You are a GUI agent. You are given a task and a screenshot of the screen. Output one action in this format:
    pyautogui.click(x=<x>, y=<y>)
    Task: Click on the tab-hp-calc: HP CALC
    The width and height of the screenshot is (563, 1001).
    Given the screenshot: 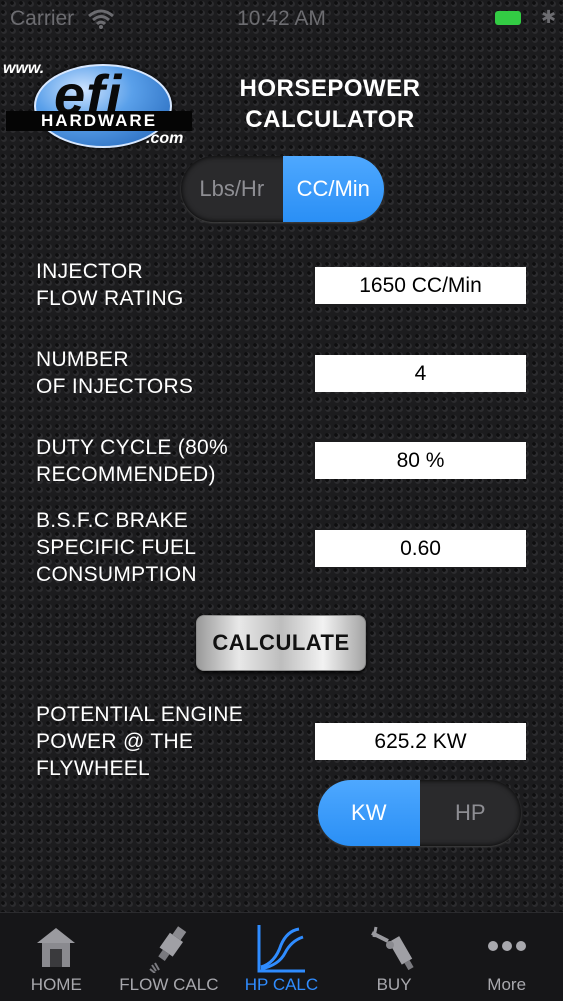 What is the action you would take?
    pyautogui.click(x=281, y=957)
    